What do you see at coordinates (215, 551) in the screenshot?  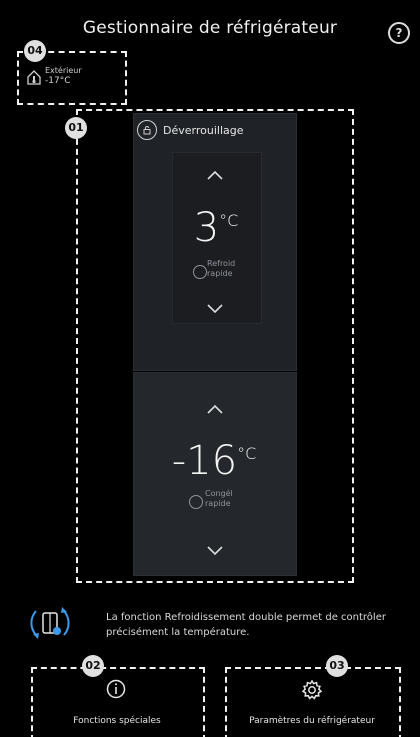 I see `freezer-decrease-chevron-down-icon` at bounding box center [215, 551].